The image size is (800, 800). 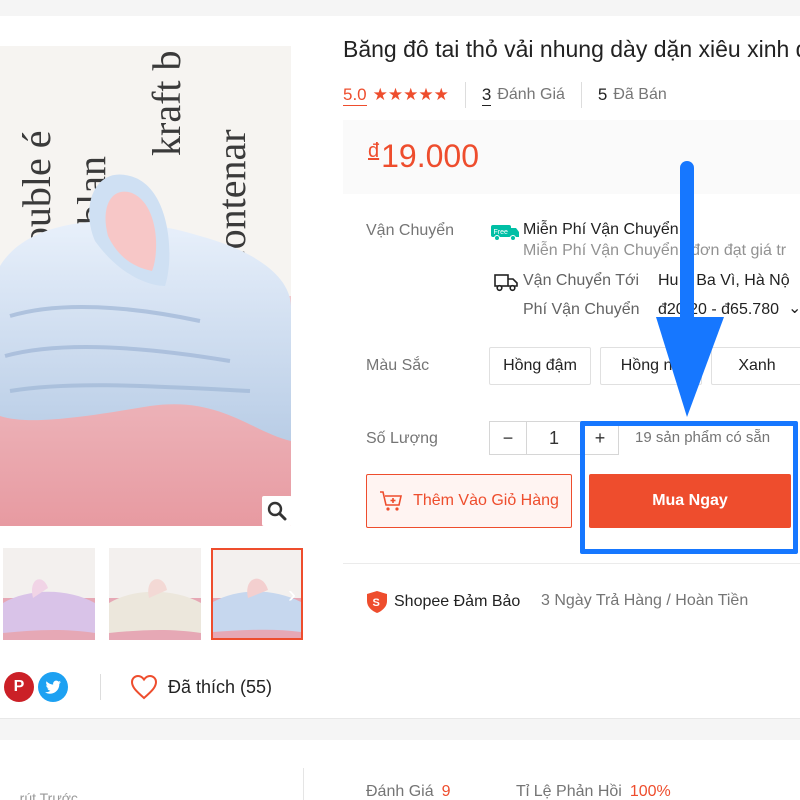 I want to click on rating-row: 5.0 ★★★★★ 3 Đánh Giá 5 Đã Bán, so click(x=505, y=95).